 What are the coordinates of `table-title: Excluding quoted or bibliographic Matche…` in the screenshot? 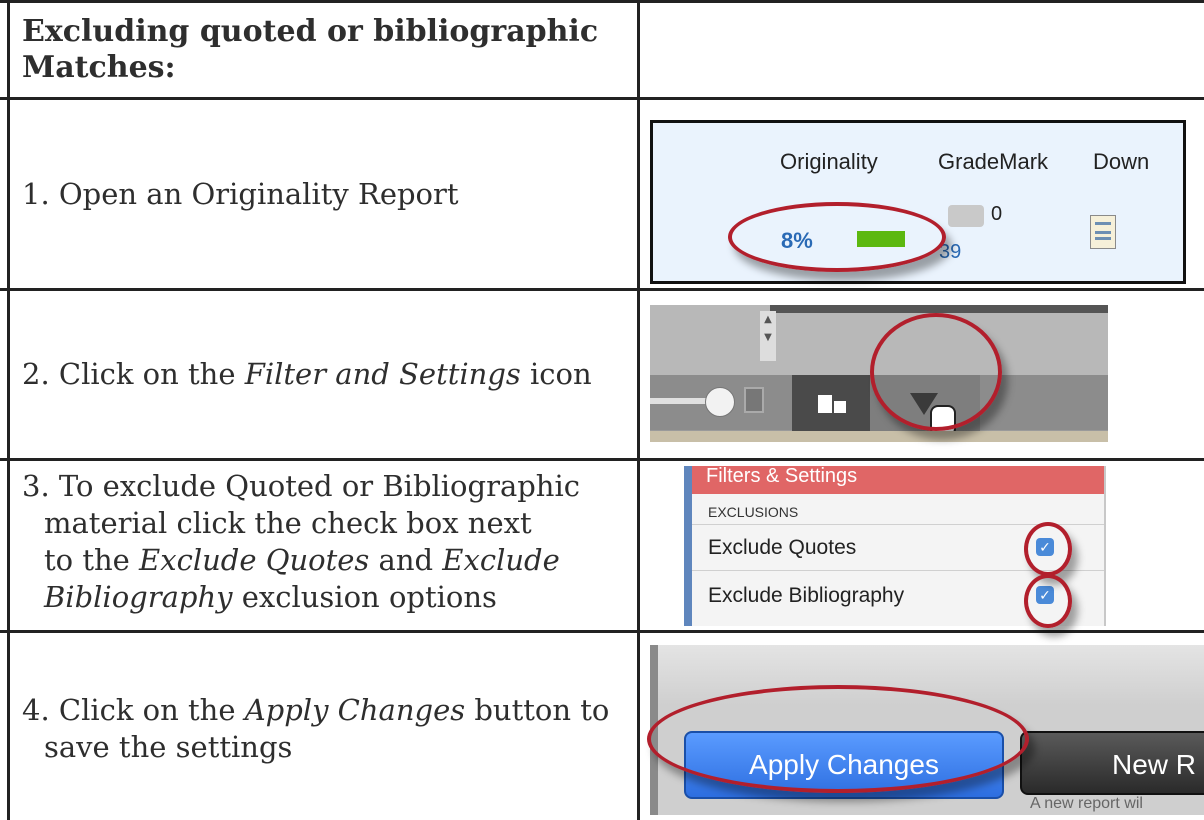 It's located at (310, 49).